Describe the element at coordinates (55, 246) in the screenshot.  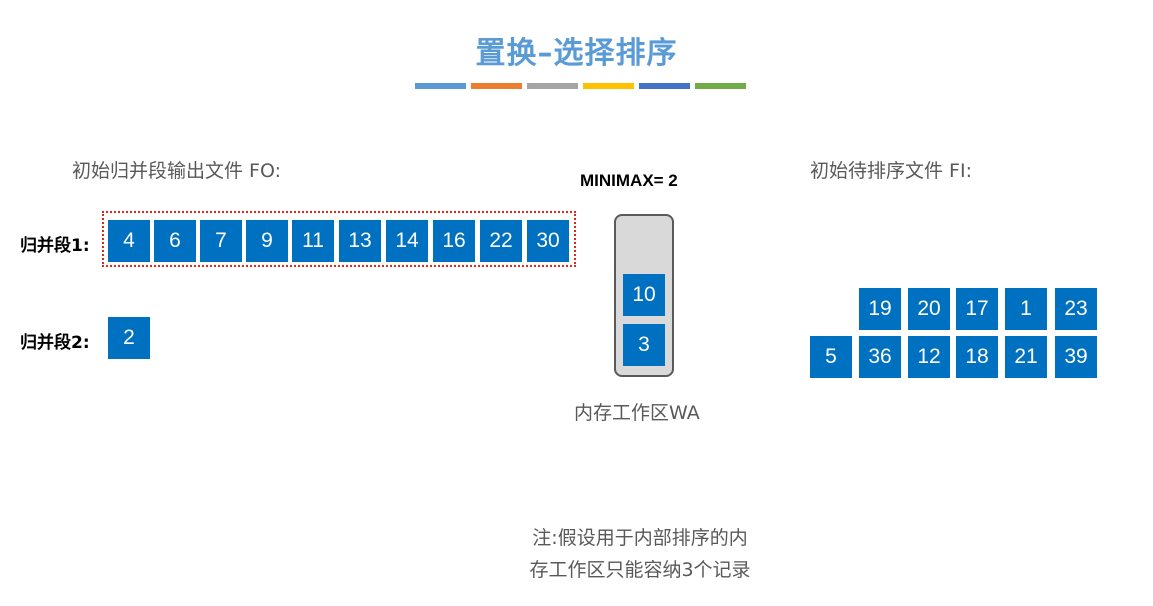
I see `segment1-label: 归并段1:` at that location.